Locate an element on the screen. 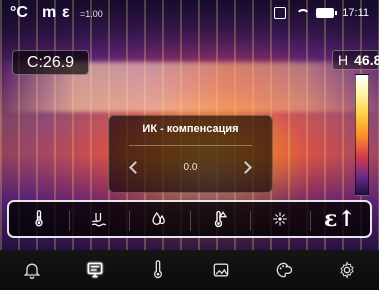 The height and width of the screenshot is (290, 379). chevron-left-icon is located at coordinates (135, 167).